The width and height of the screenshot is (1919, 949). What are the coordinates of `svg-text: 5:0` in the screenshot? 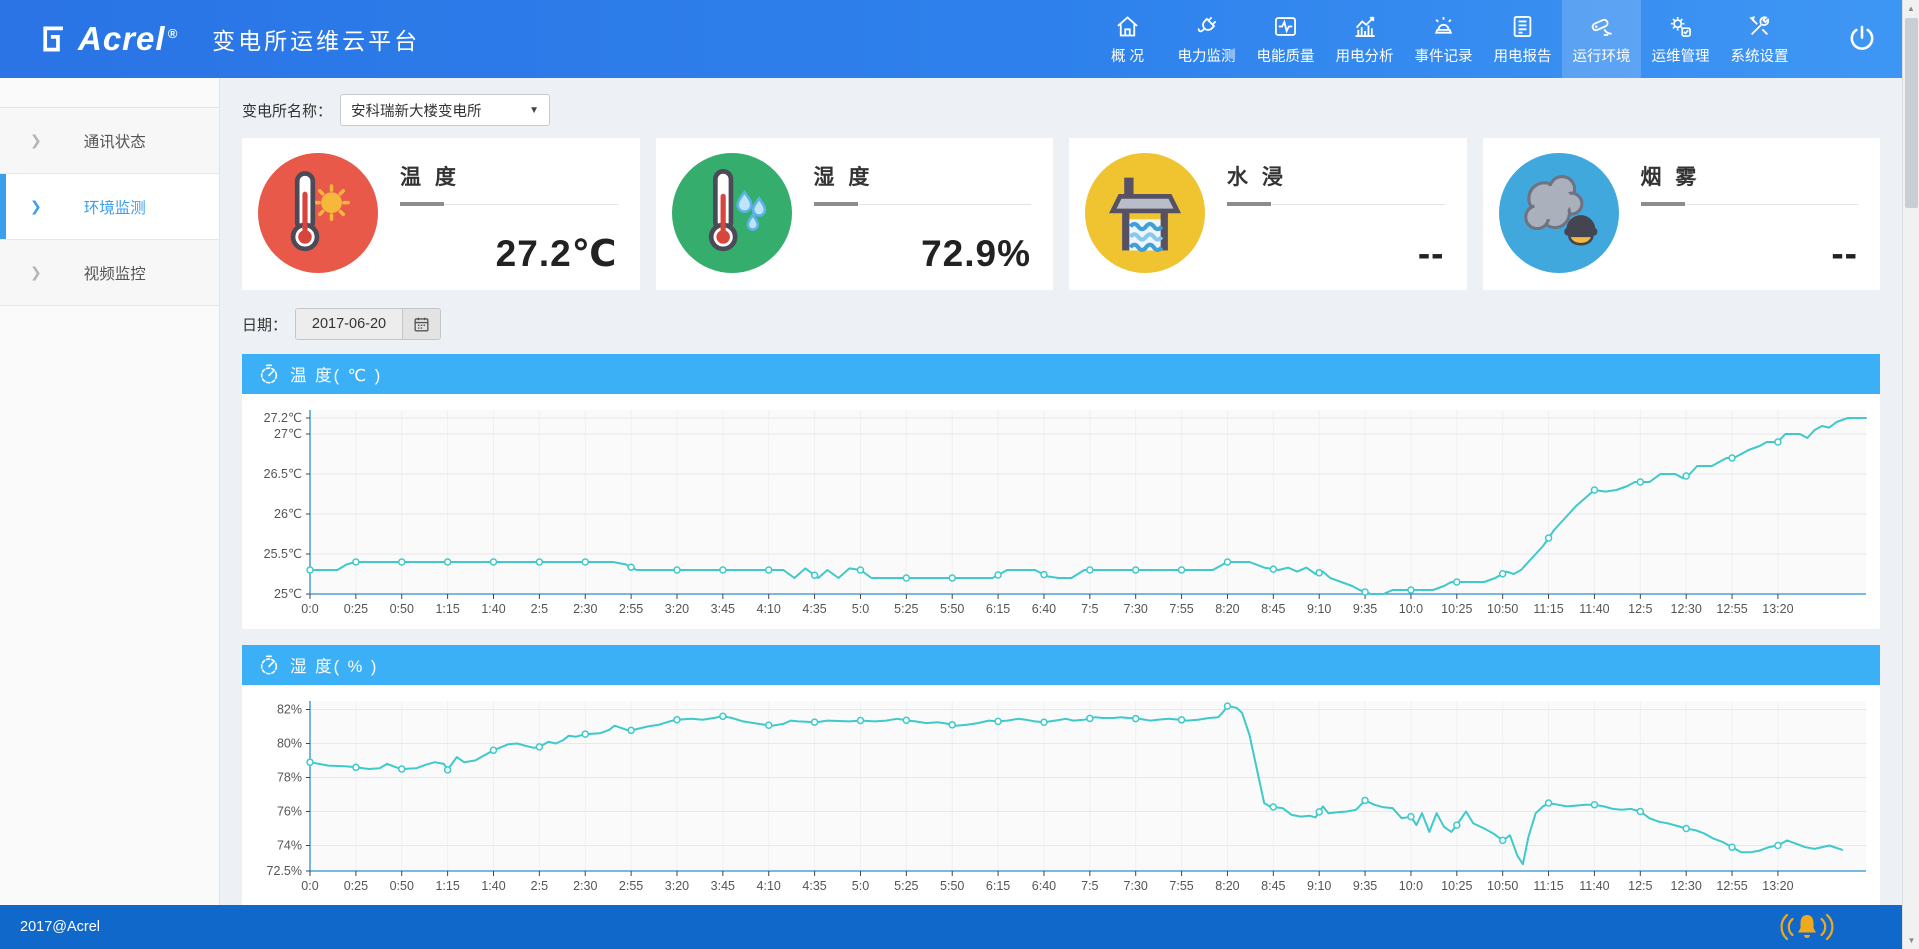 It's located at (860, 609).